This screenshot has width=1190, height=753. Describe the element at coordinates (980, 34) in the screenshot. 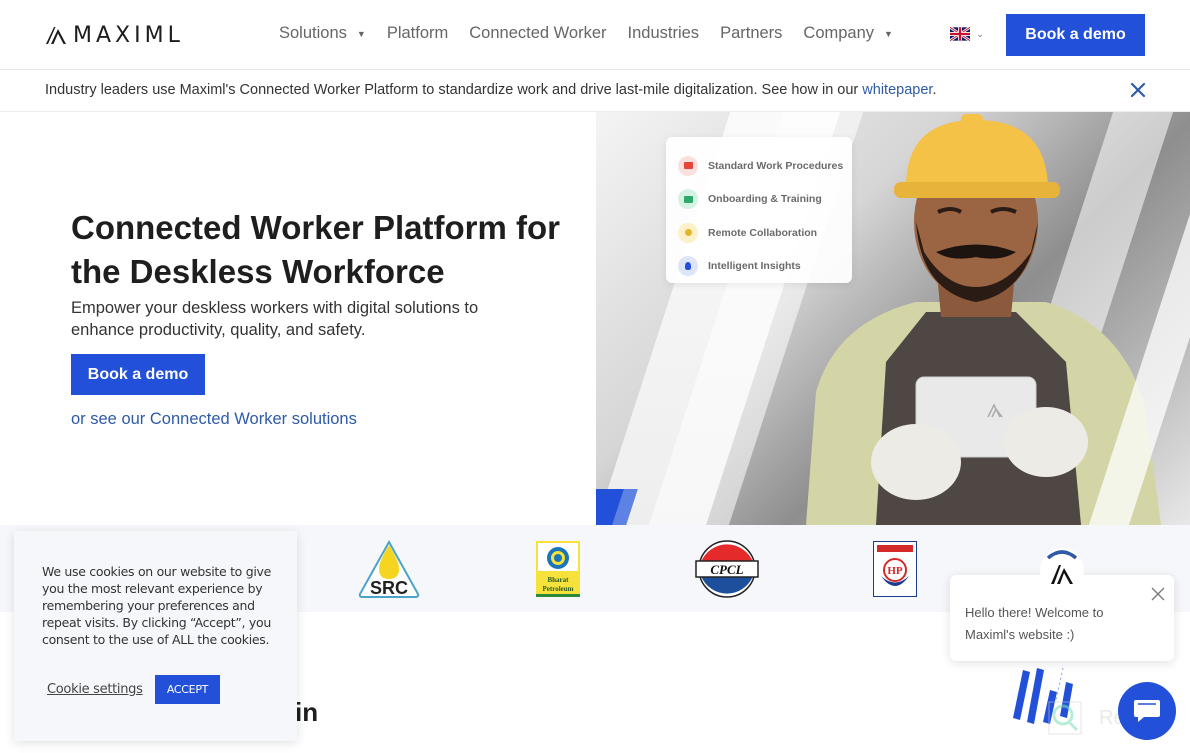

I see `chevron-down-icon: ⌄` at that location.